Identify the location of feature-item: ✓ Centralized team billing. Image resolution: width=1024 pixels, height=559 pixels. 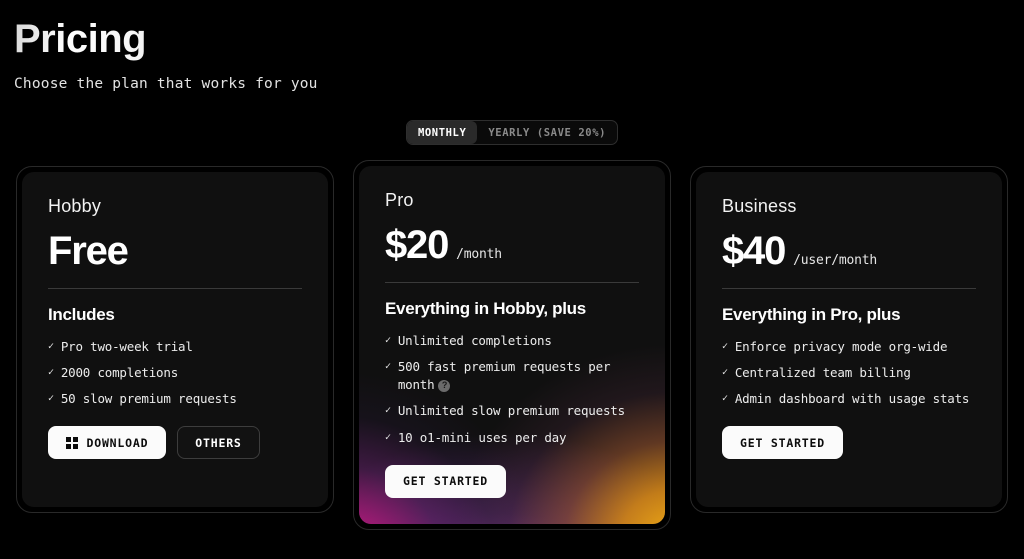
(849, 373).